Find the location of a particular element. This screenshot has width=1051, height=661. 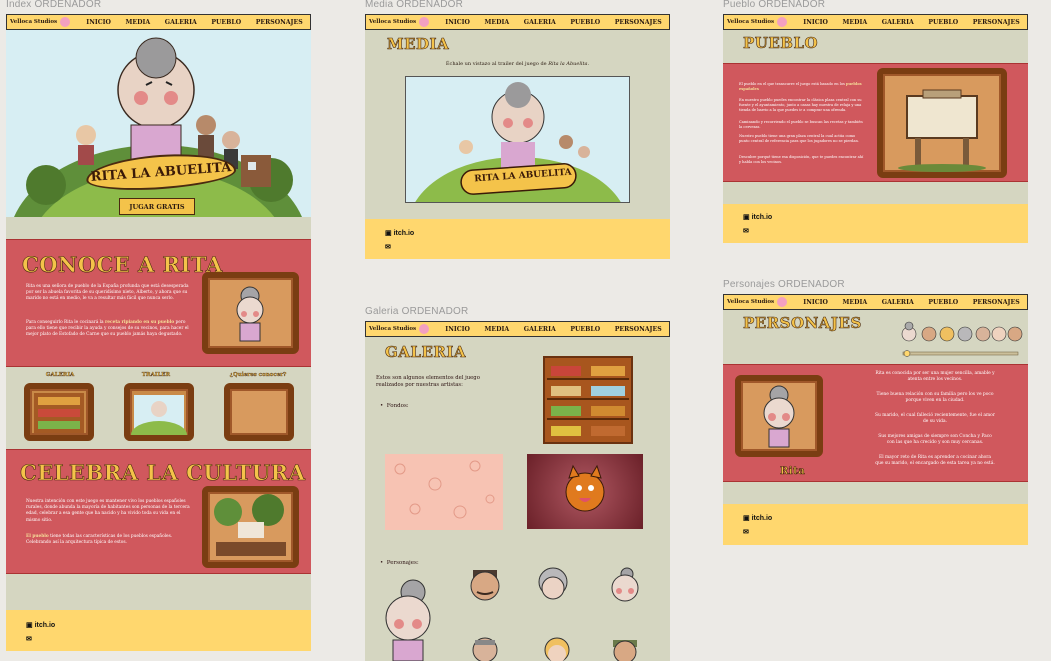

trailer-video: RITA LA ABUELITA is located at coordinates (517, 139).